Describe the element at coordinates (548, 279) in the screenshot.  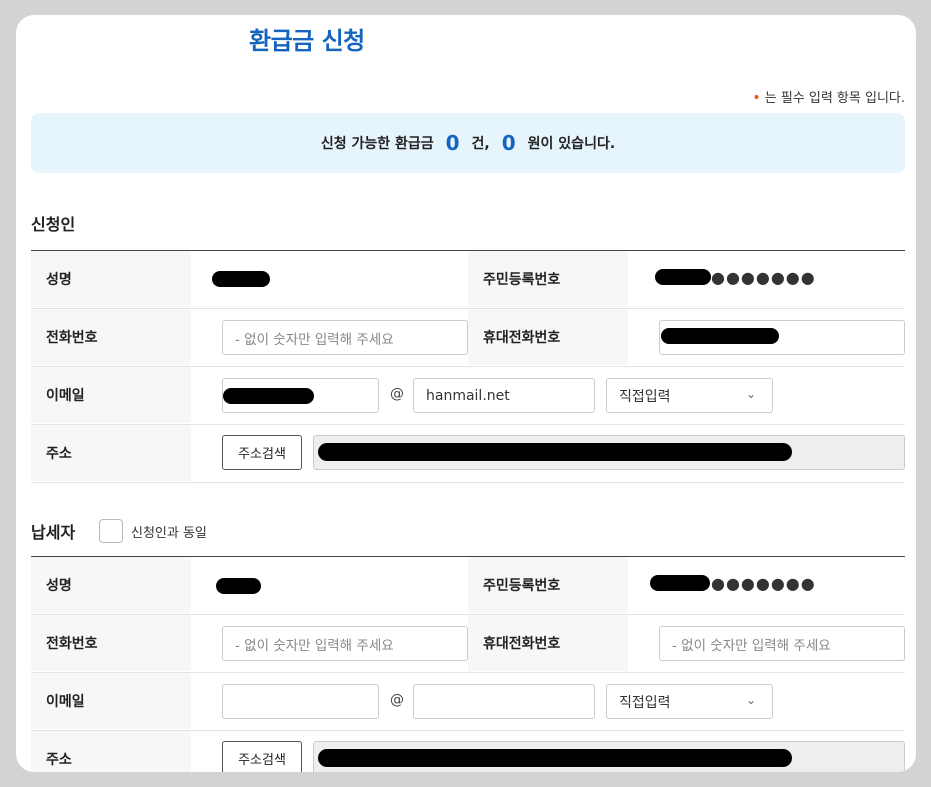
I see `applicant-rrn-label: 주민등록번호` at that location.